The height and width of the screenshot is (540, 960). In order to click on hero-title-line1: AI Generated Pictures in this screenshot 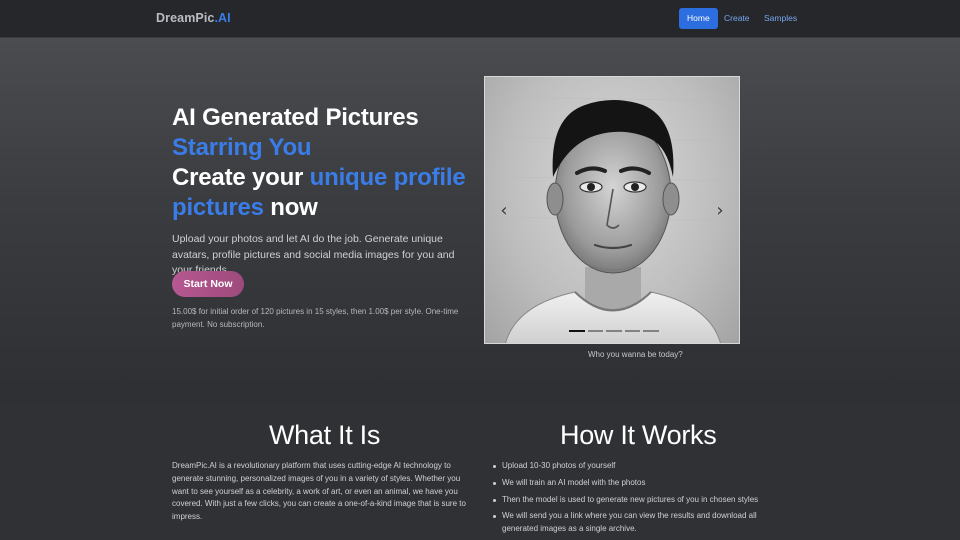, I will do `click(295, 117)`.